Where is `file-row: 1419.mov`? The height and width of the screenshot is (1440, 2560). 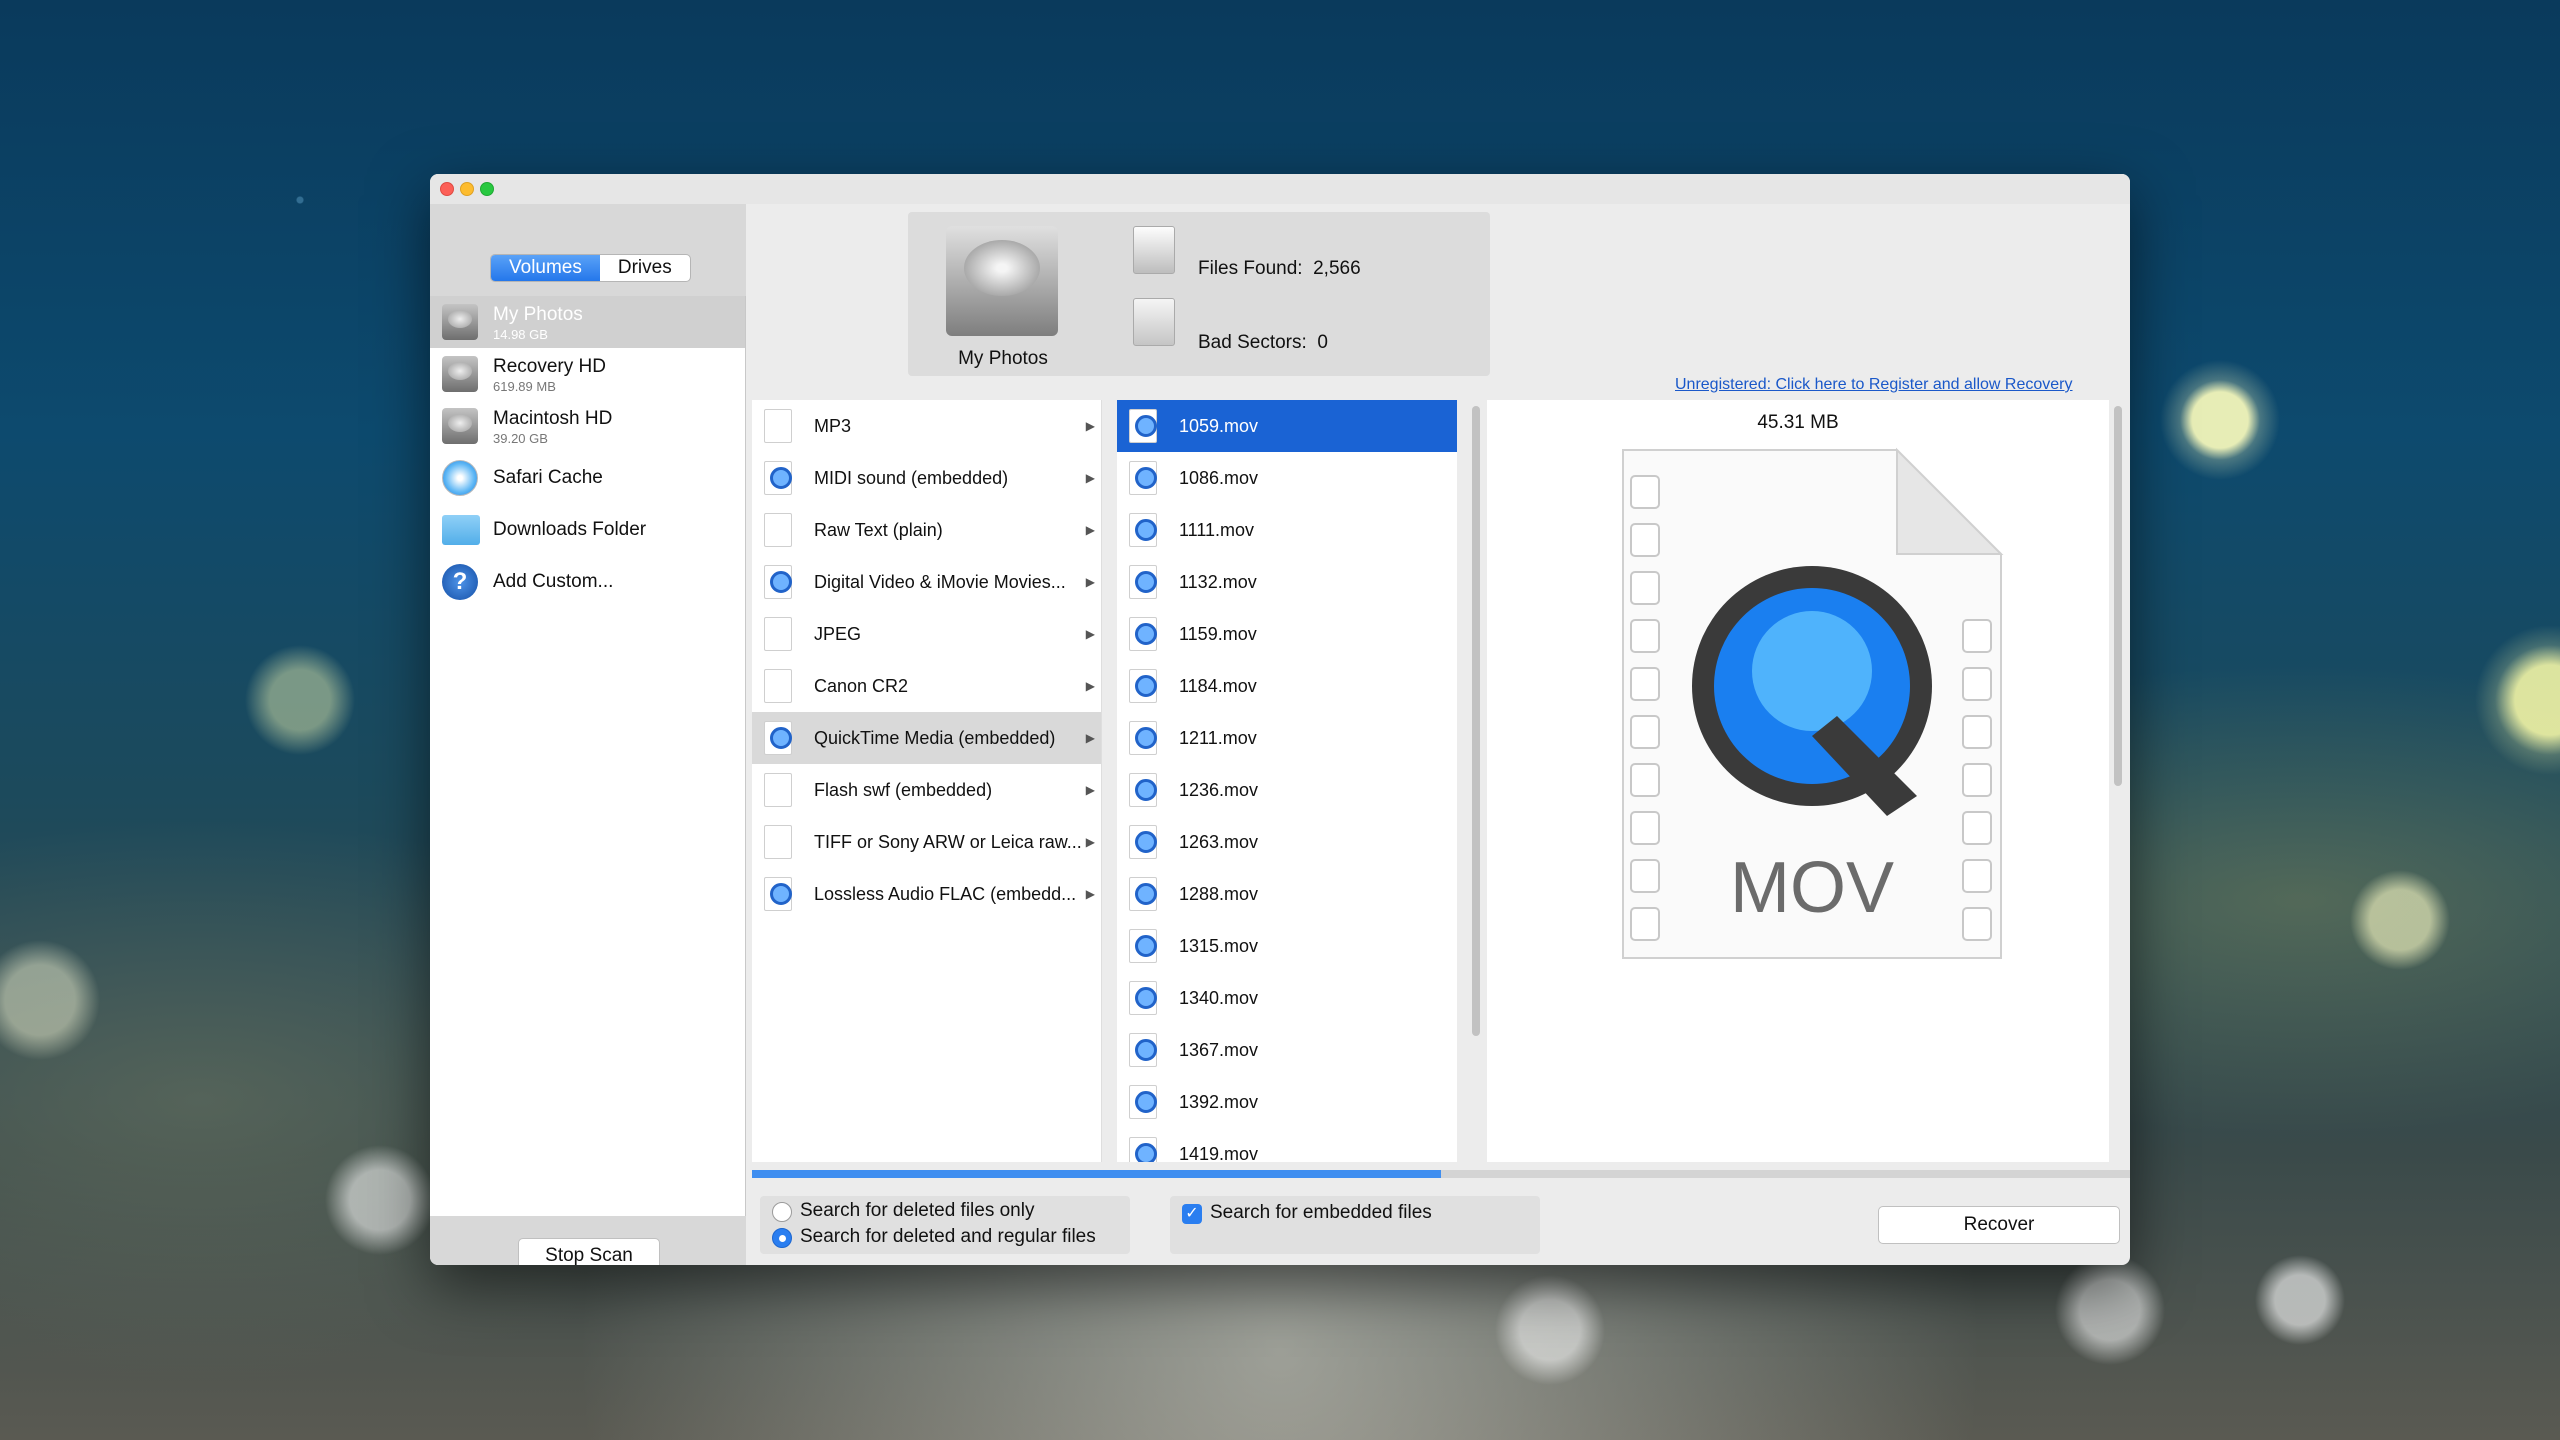
file-row: 1419.mov is located at coordinates (1287, 1145).